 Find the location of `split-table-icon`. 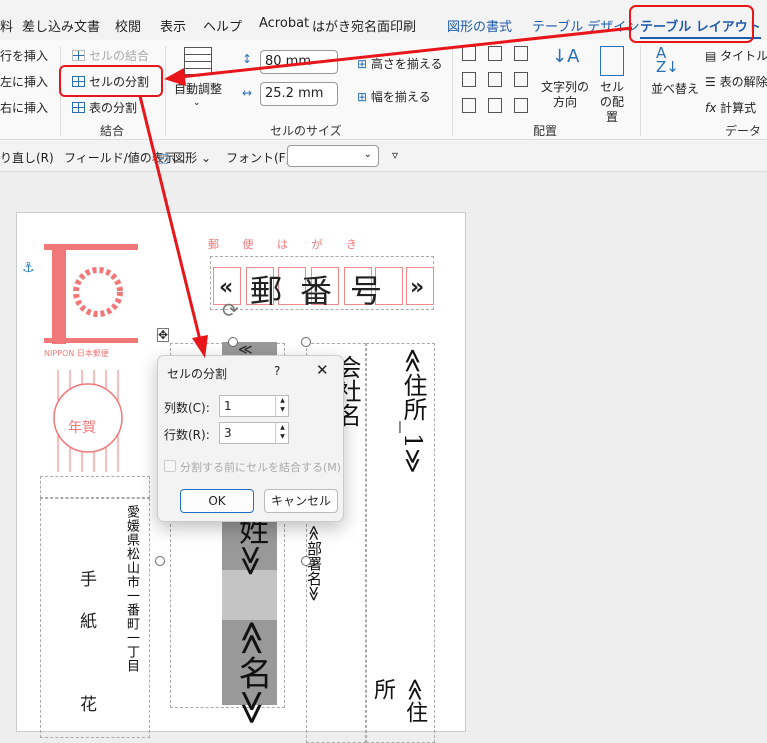

split-table-icon is located at coordinates (78, 107).